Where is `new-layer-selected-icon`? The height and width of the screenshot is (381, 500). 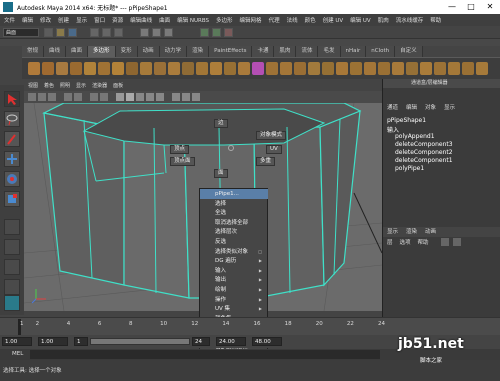 new-layer-selected-icon is located at coordinates (457, 242).